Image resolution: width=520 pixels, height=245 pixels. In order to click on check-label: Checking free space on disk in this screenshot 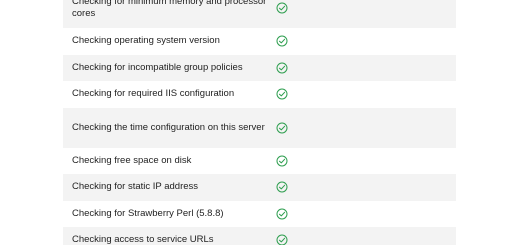, I will do `click(132, 160)`.